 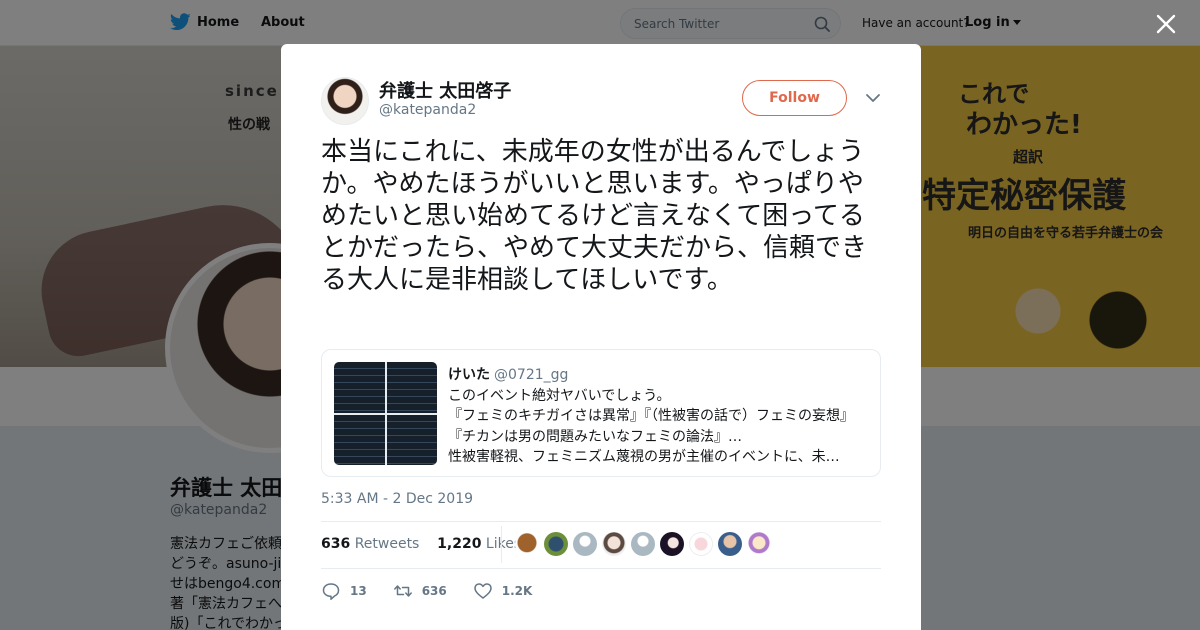 What do you see at coordinates (402, 591) in the screenshot?
I see `retweet-icon` at bounding box center [402, 591].